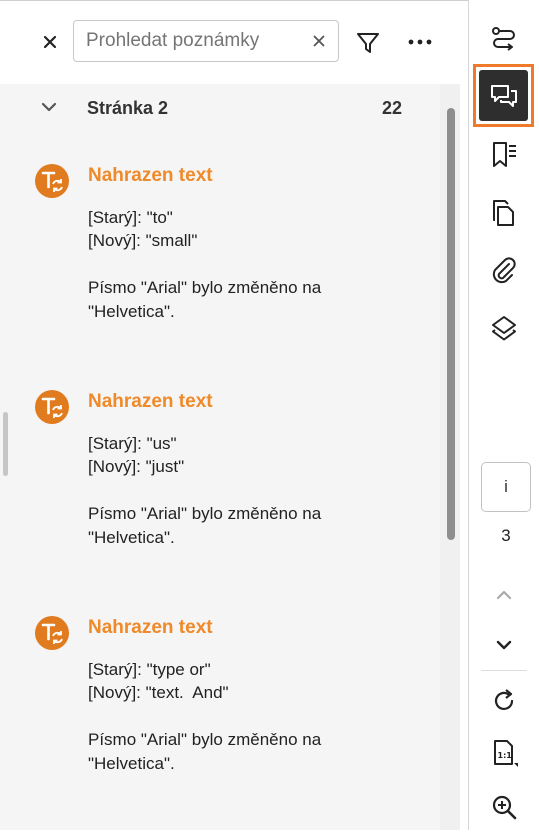  Describe the element at coordinates (234, 0) in the screenshot. I see `top-divider` at that location.